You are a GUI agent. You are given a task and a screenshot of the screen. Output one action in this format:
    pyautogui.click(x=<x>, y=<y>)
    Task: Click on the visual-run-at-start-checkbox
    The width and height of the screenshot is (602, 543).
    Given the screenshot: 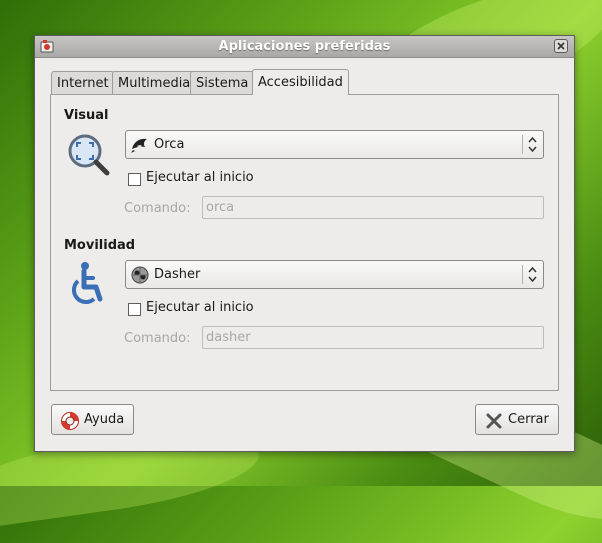 What is the action you would take?
    pyautogui.click(x=134, y=179)
    